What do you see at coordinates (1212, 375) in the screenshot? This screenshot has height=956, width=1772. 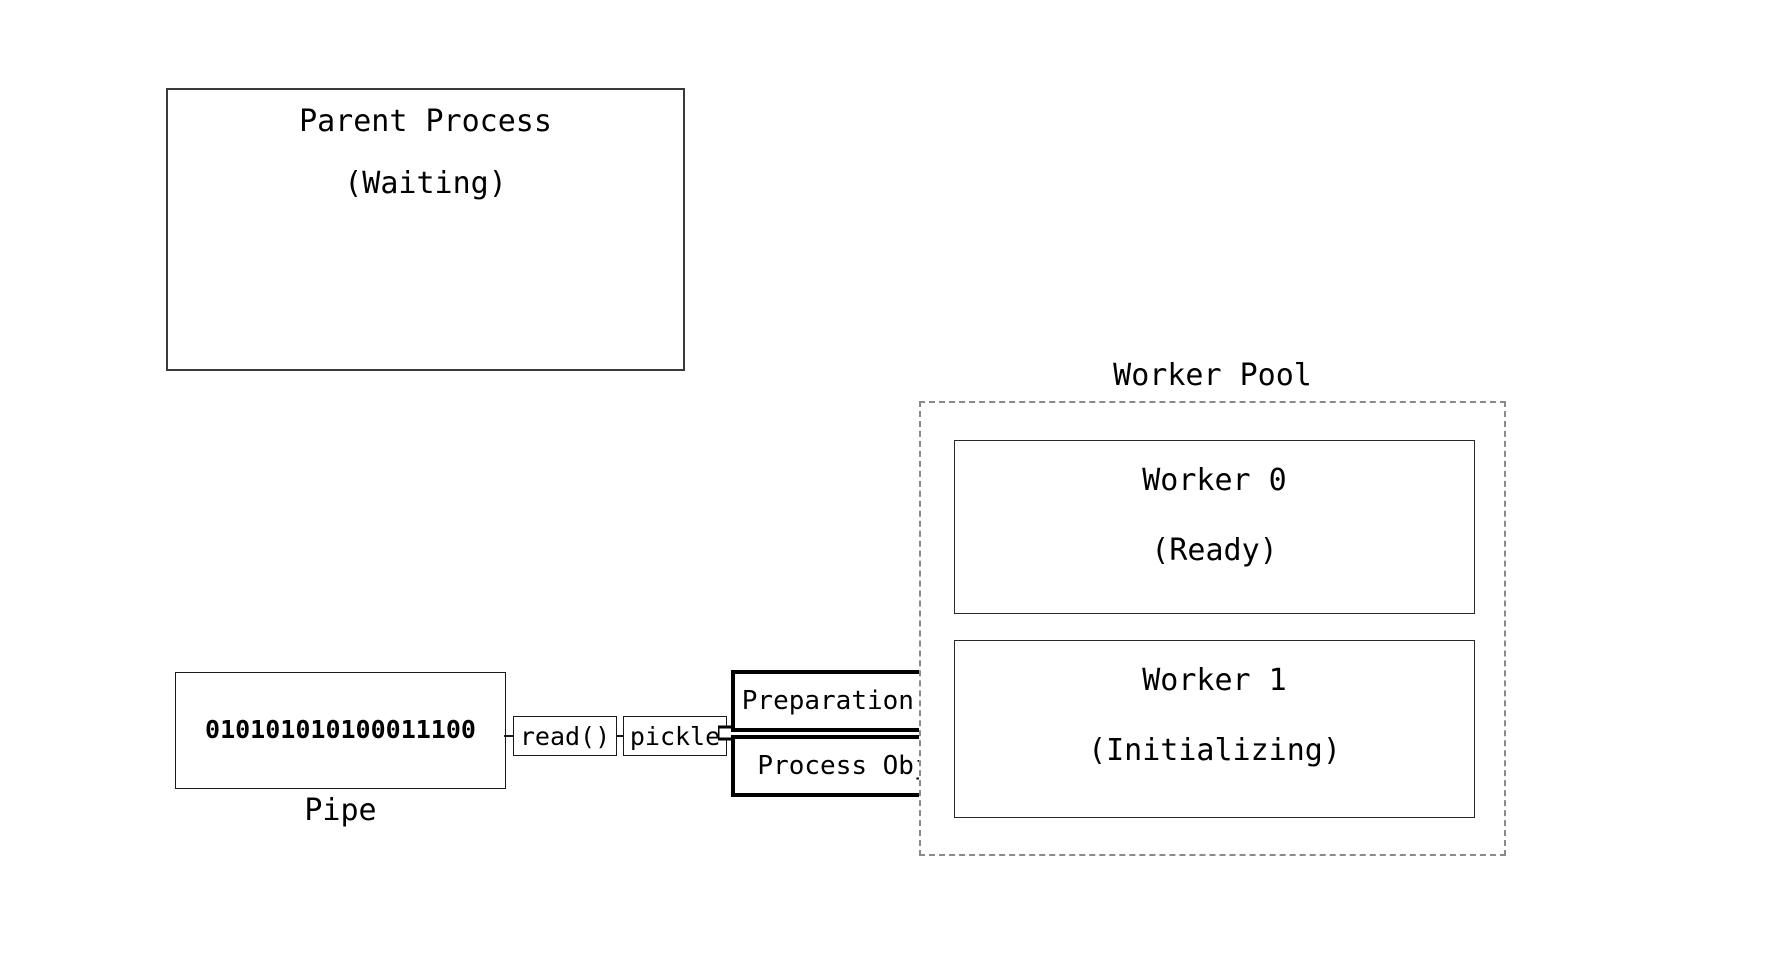 I see `worker-pool-label: Worker Pool` at bounding box center [1212, 375].